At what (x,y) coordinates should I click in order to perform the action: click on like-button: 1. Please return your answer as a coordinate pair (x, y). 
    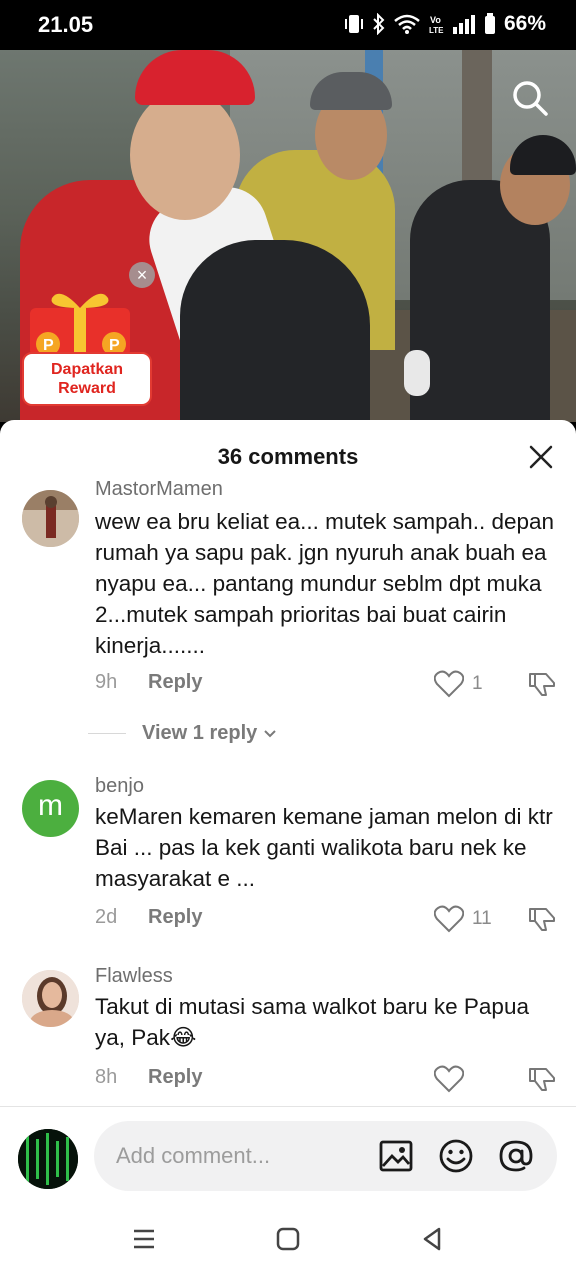
    Looking at the image, I should click on (458, 684).